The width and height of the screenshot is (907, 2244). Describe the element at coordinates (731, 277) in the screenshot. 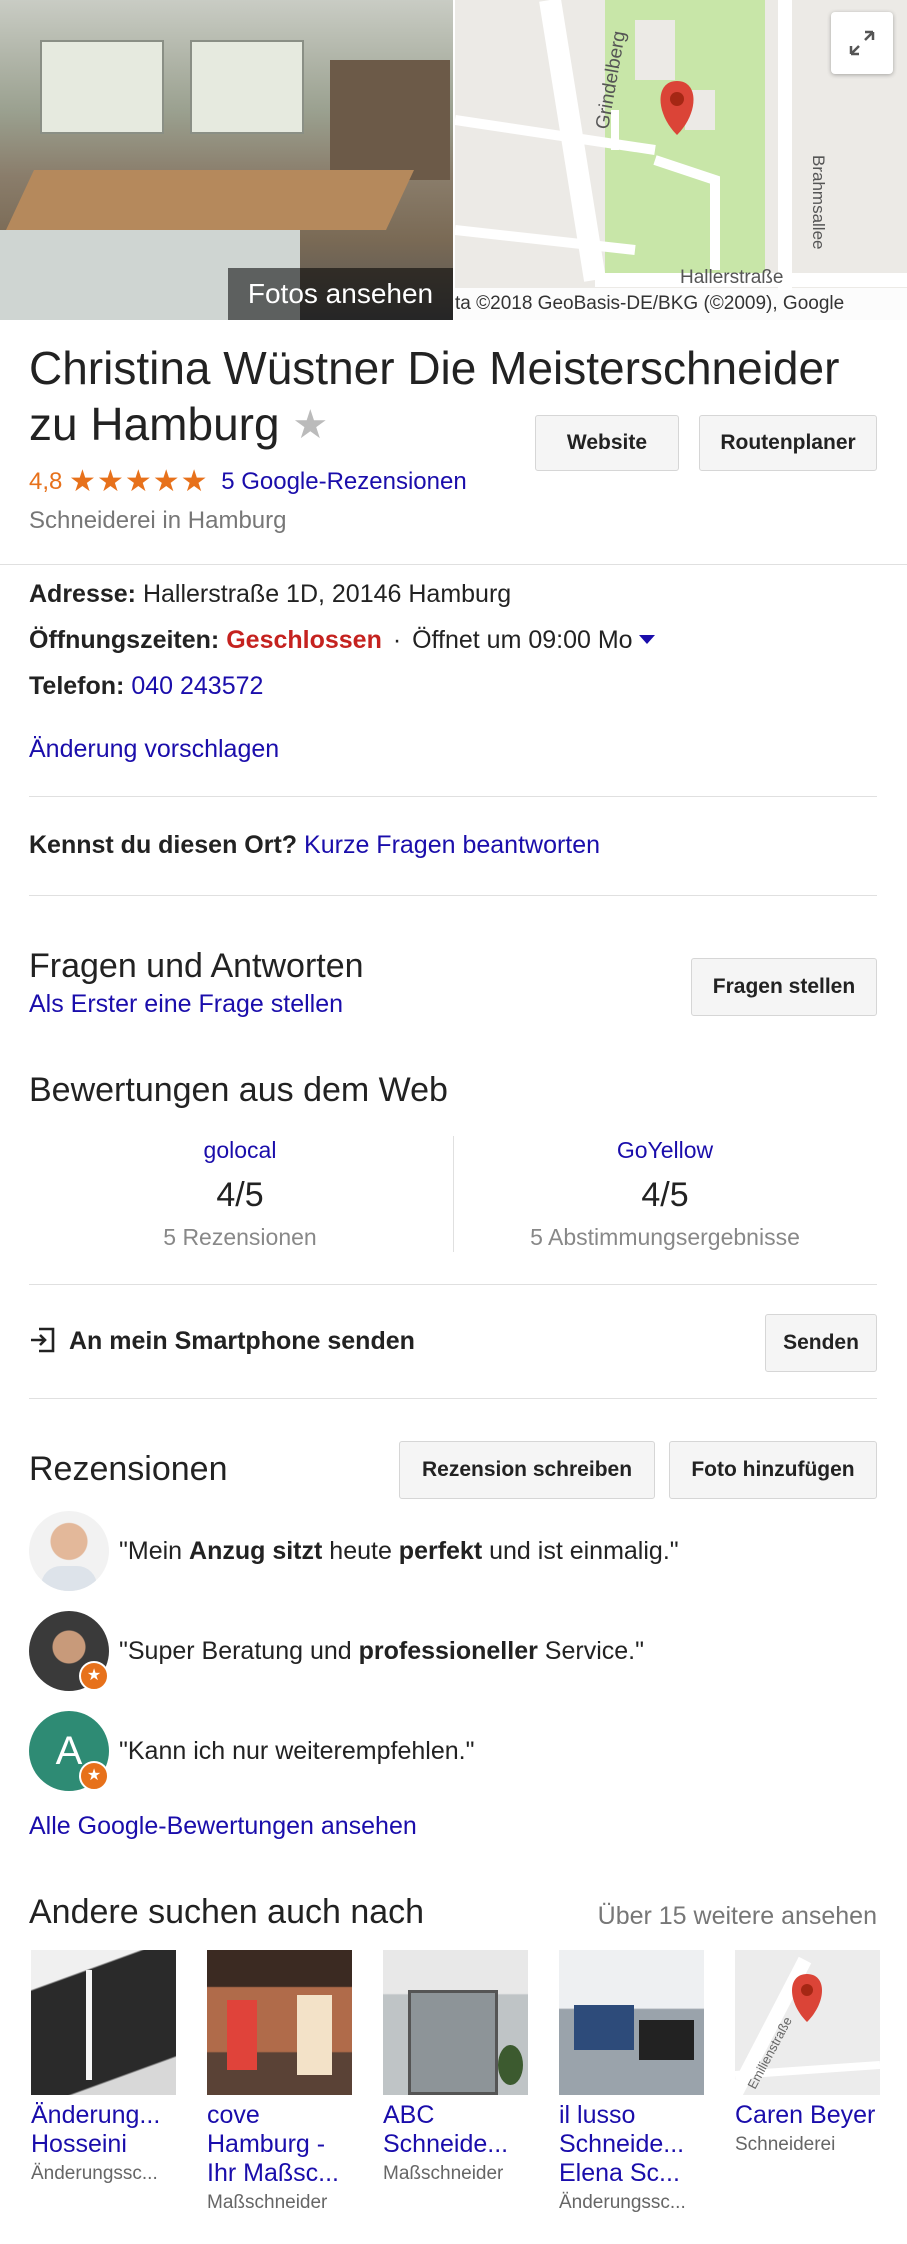

I see `map-street-label: Hallerstraße` at that location.